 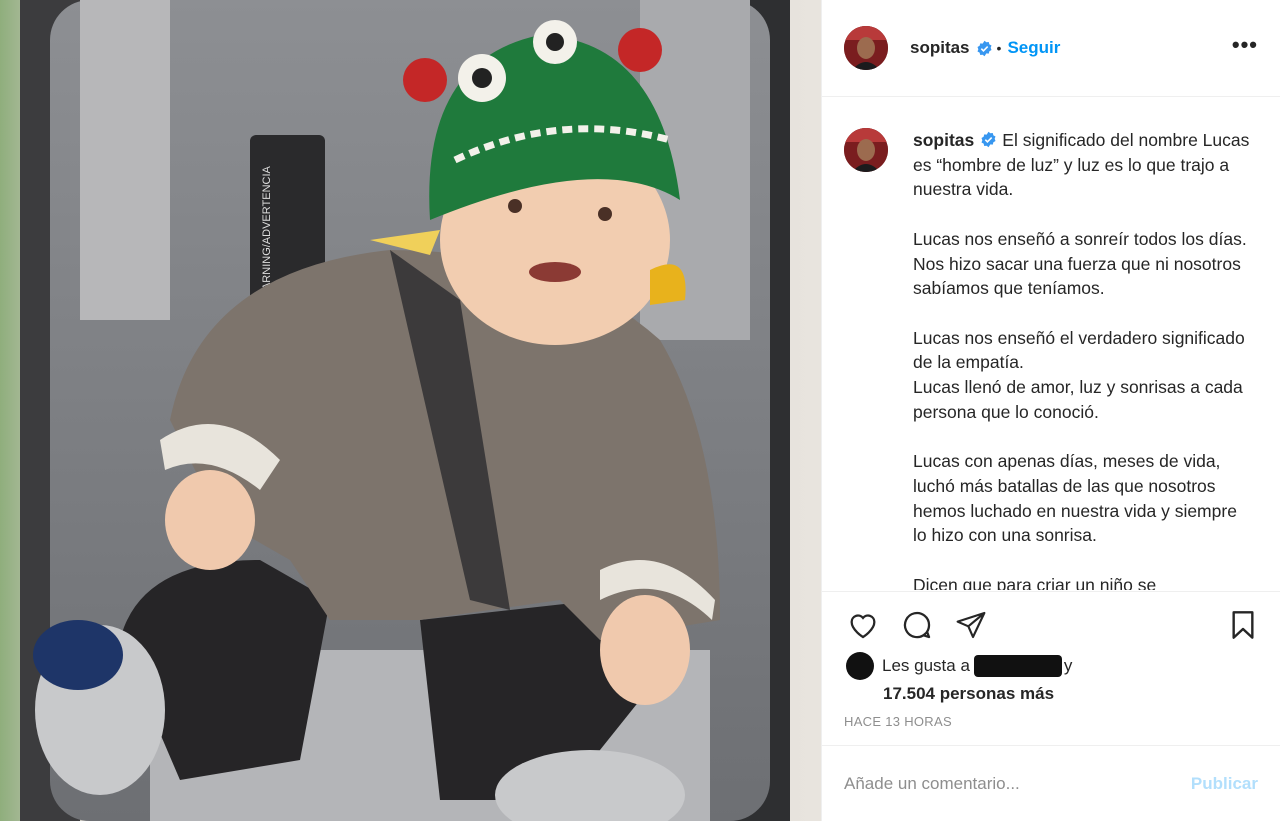 I want to click on likes-suffix: y, so click(x=1068, y=665).